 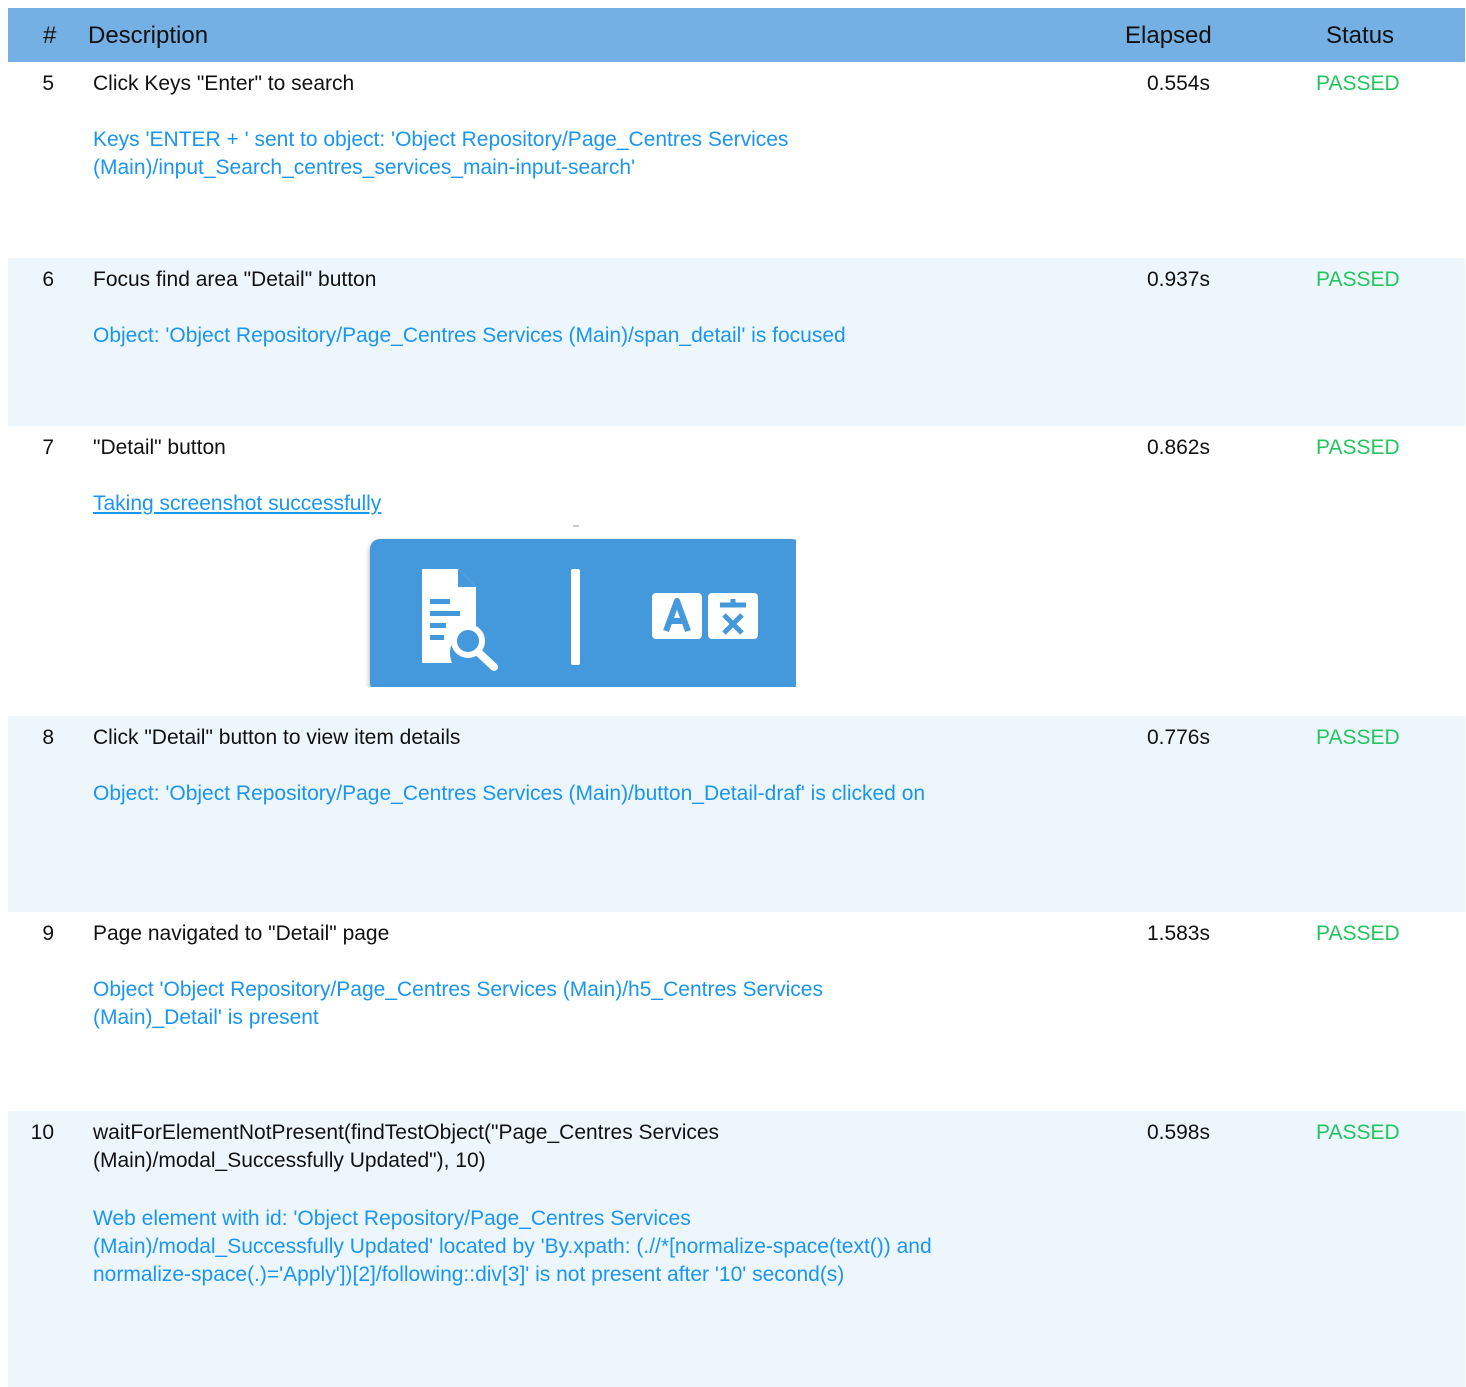 I want to click on step-number: 9, so click(x=48, y=933).